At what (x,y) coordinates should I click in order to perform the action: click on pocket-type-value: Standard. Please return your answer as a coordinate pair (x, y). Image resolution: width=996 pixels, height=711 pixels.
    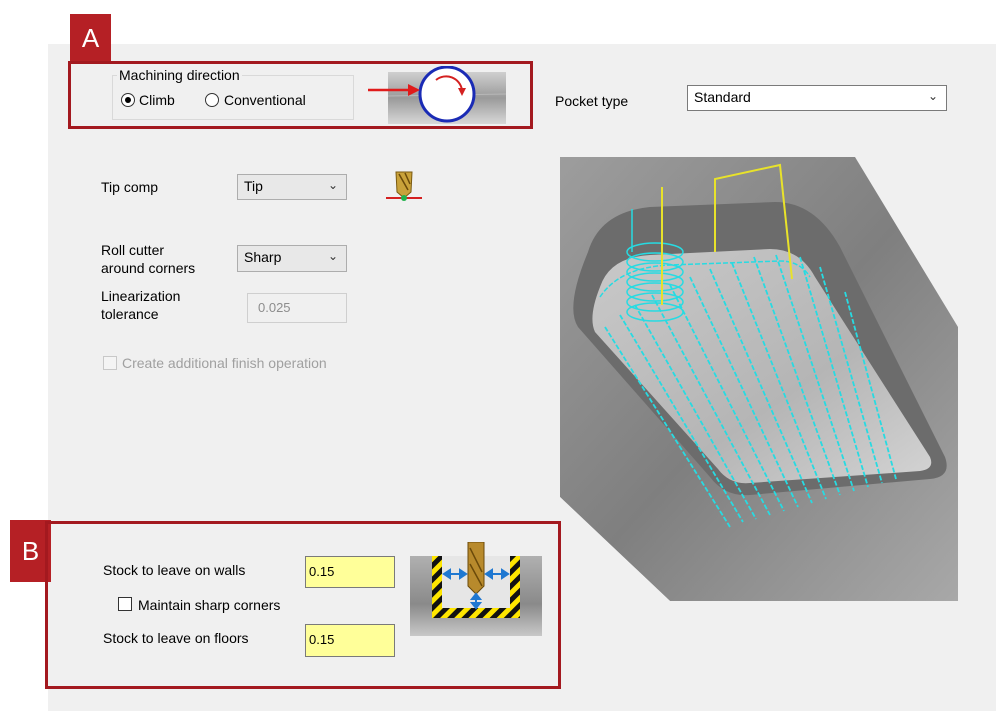
    Looking at the image, I should click on (722, 97).